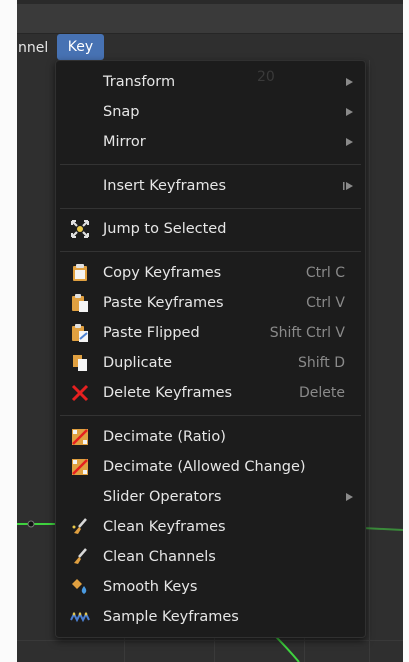 The height and width of the screenshot is (662, 409). Describe the element at coordinates (321, 363) in the screenshot. I see `shortcut-text: Shift D` at that location.